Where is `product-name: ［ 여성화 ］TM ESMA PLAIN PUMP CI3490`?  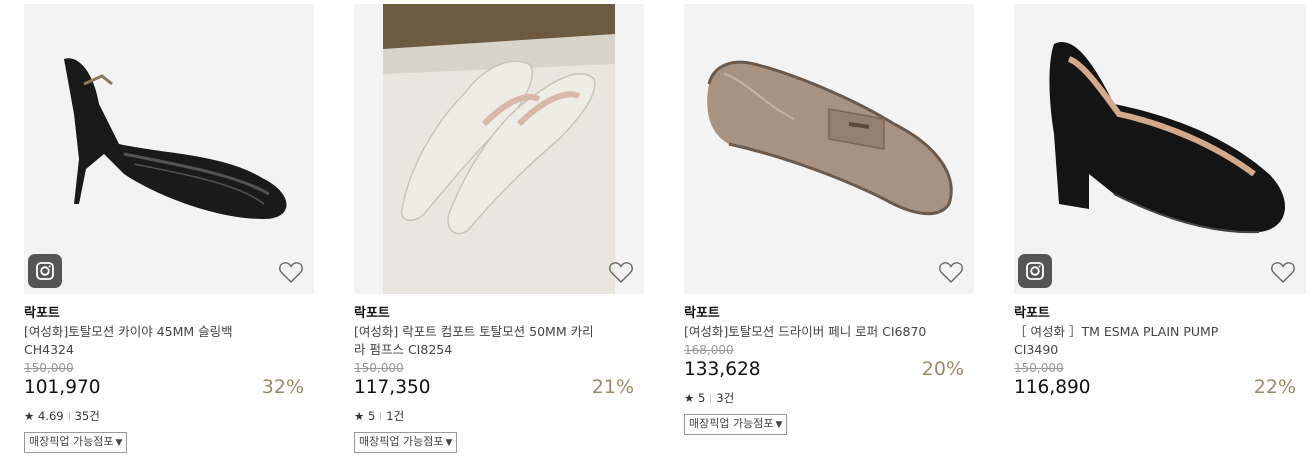 product-name: ［ 여성화 ］TM ESMA PLAIN PUMP CI3490 is located at coordinates (1139, 341).